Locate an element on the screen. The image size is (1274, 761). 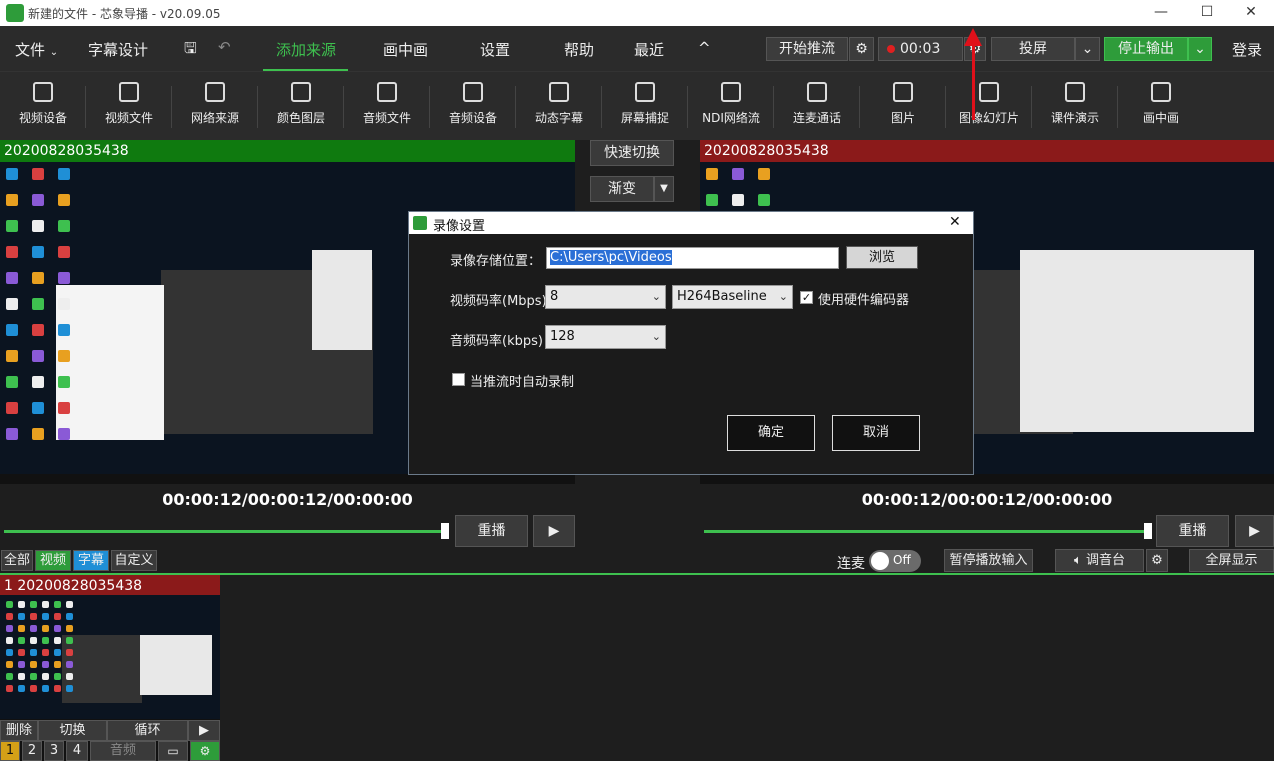
preview-seek-handle is located at coordinates (445, 531).